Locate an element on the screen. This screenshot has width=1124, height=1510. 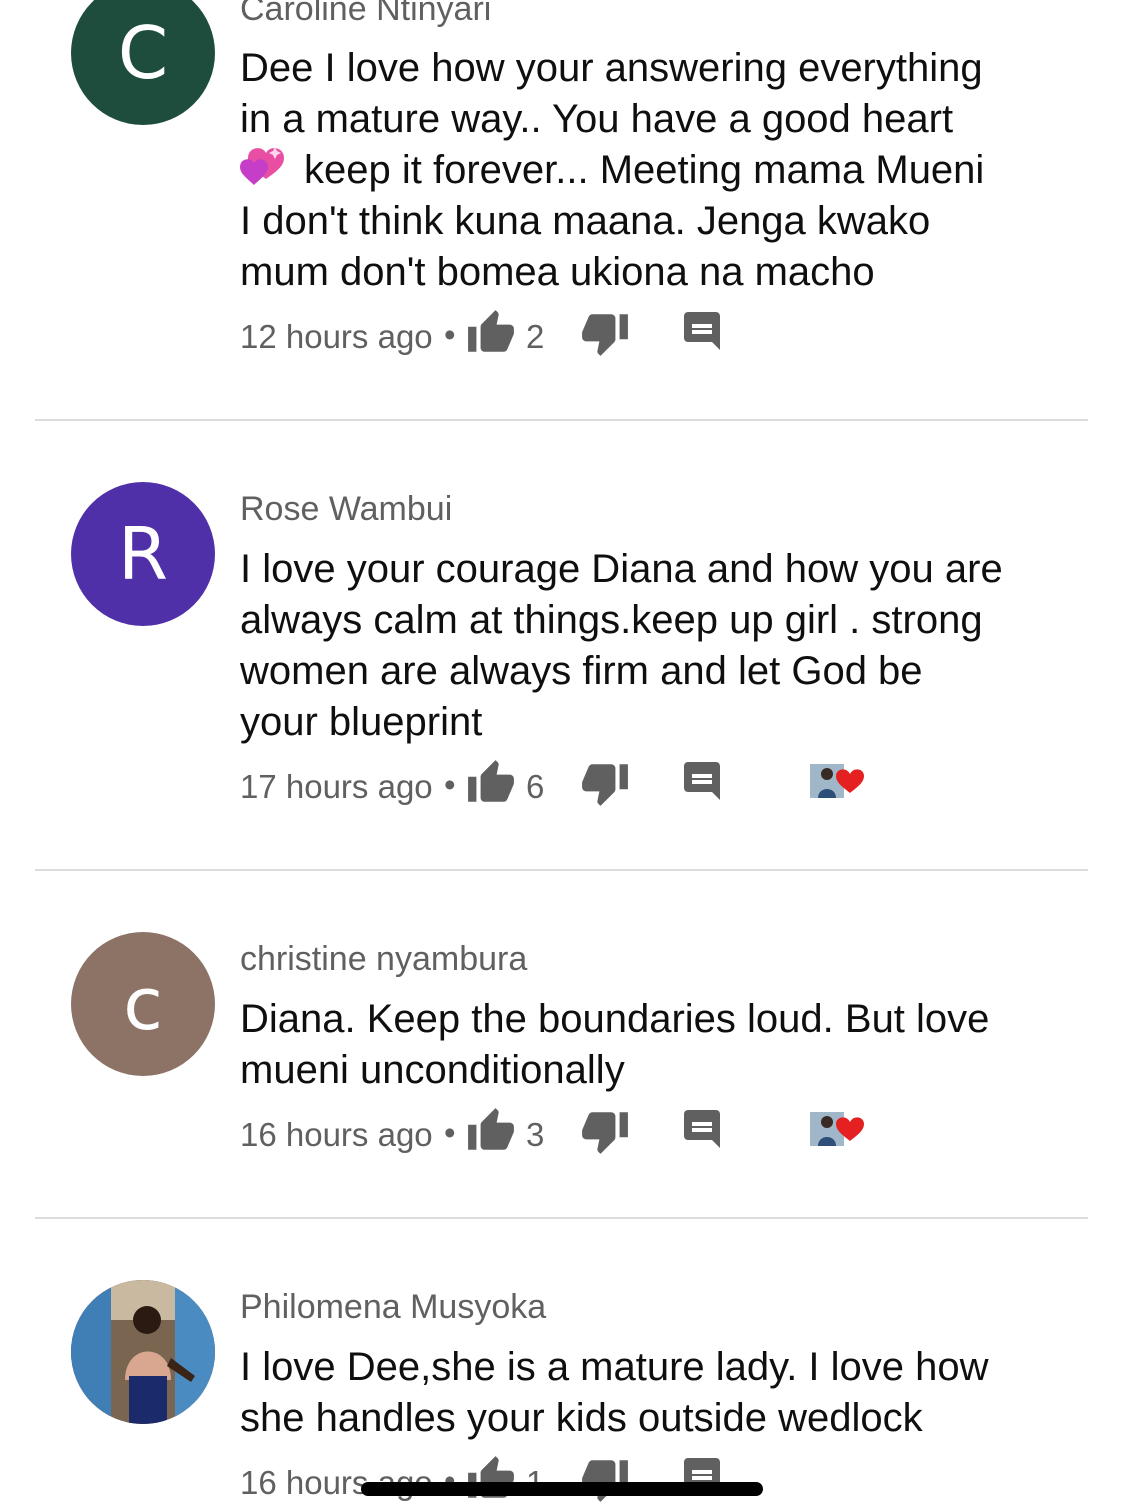
avatar: R is located at coordinates (143, 554).